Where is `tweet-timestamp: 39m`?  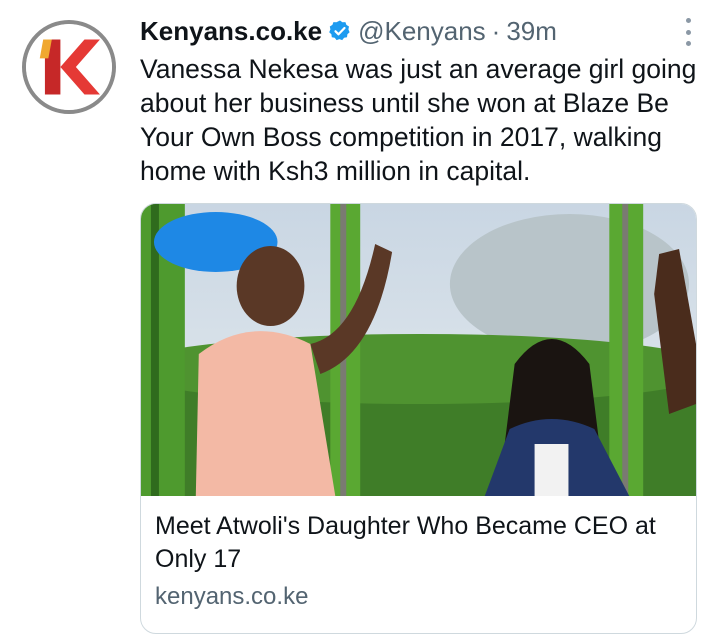 tweet-timestamp: 39m is located at coordinates (531, 31).